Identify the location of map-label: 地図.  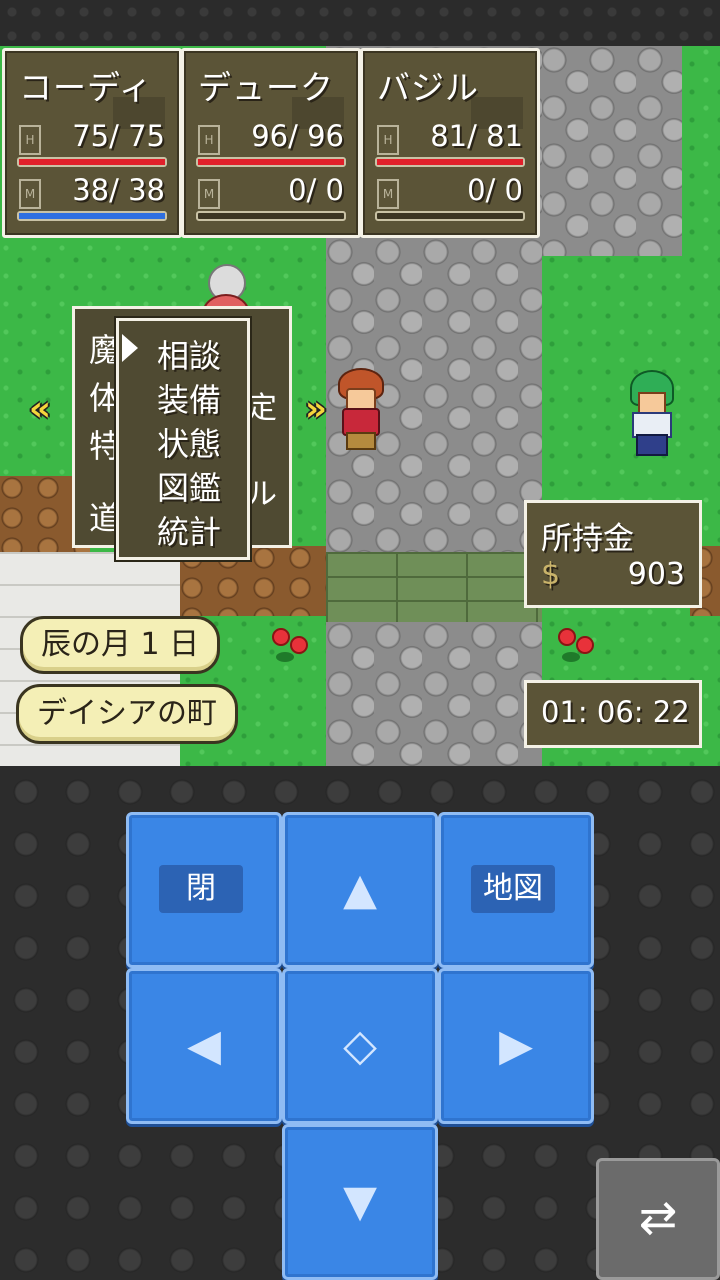
(513, 889).